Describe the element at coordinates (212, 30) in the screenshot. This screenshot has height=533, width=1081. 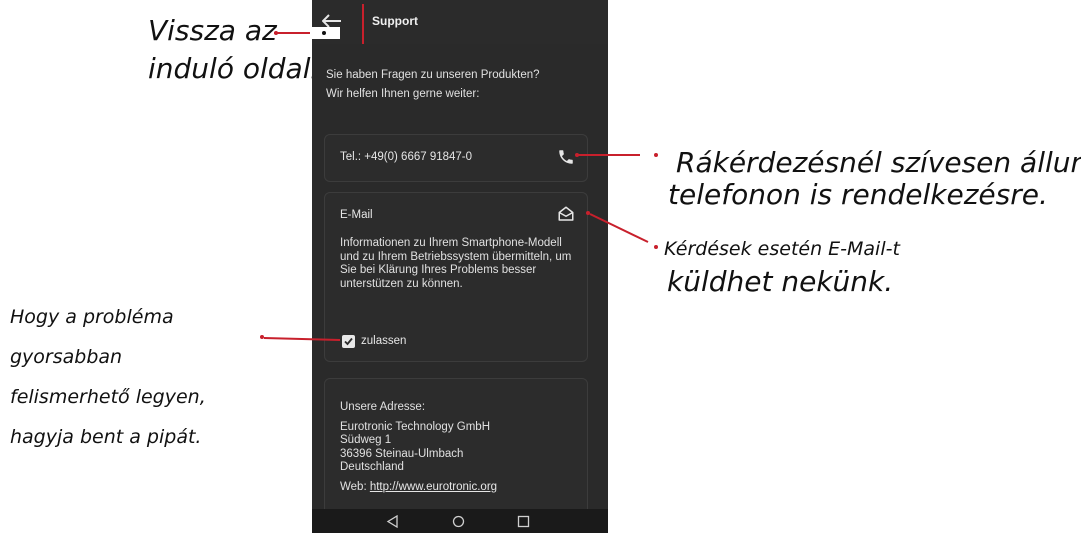
I see `annotation-back-line1: Vissza az` at that location.